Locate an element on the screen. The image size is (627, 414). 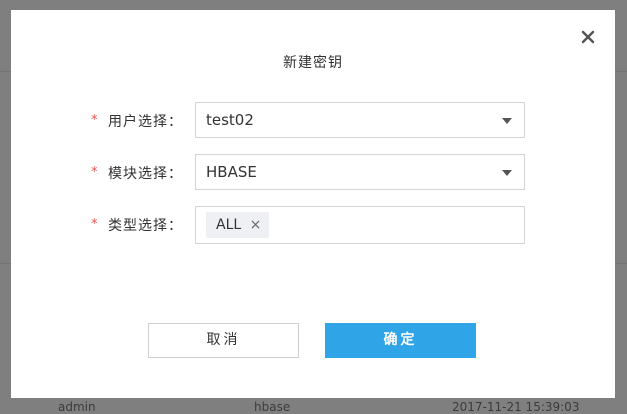
background-cell-module: hbase is located at coordinates (272, 407).